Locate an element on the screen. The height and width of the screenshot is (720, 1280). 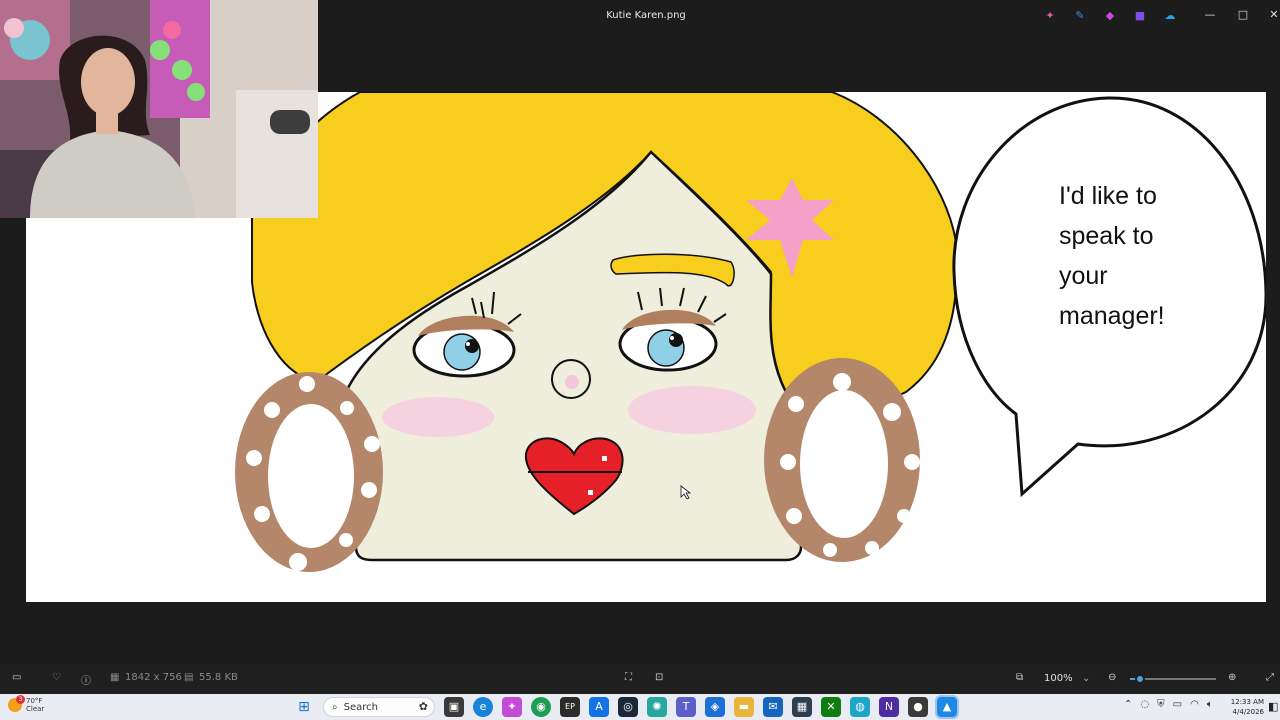
left-earring is located at coordinates (309, 472).